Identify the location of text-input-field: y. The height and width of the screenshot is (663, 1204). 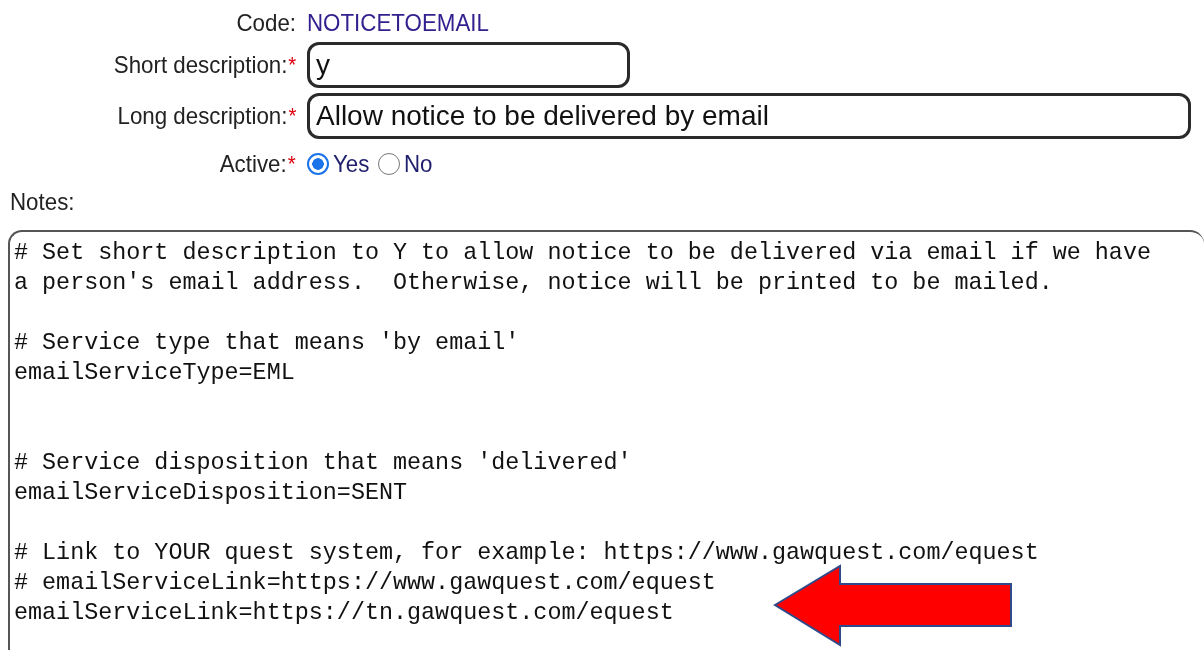
(468, 65).